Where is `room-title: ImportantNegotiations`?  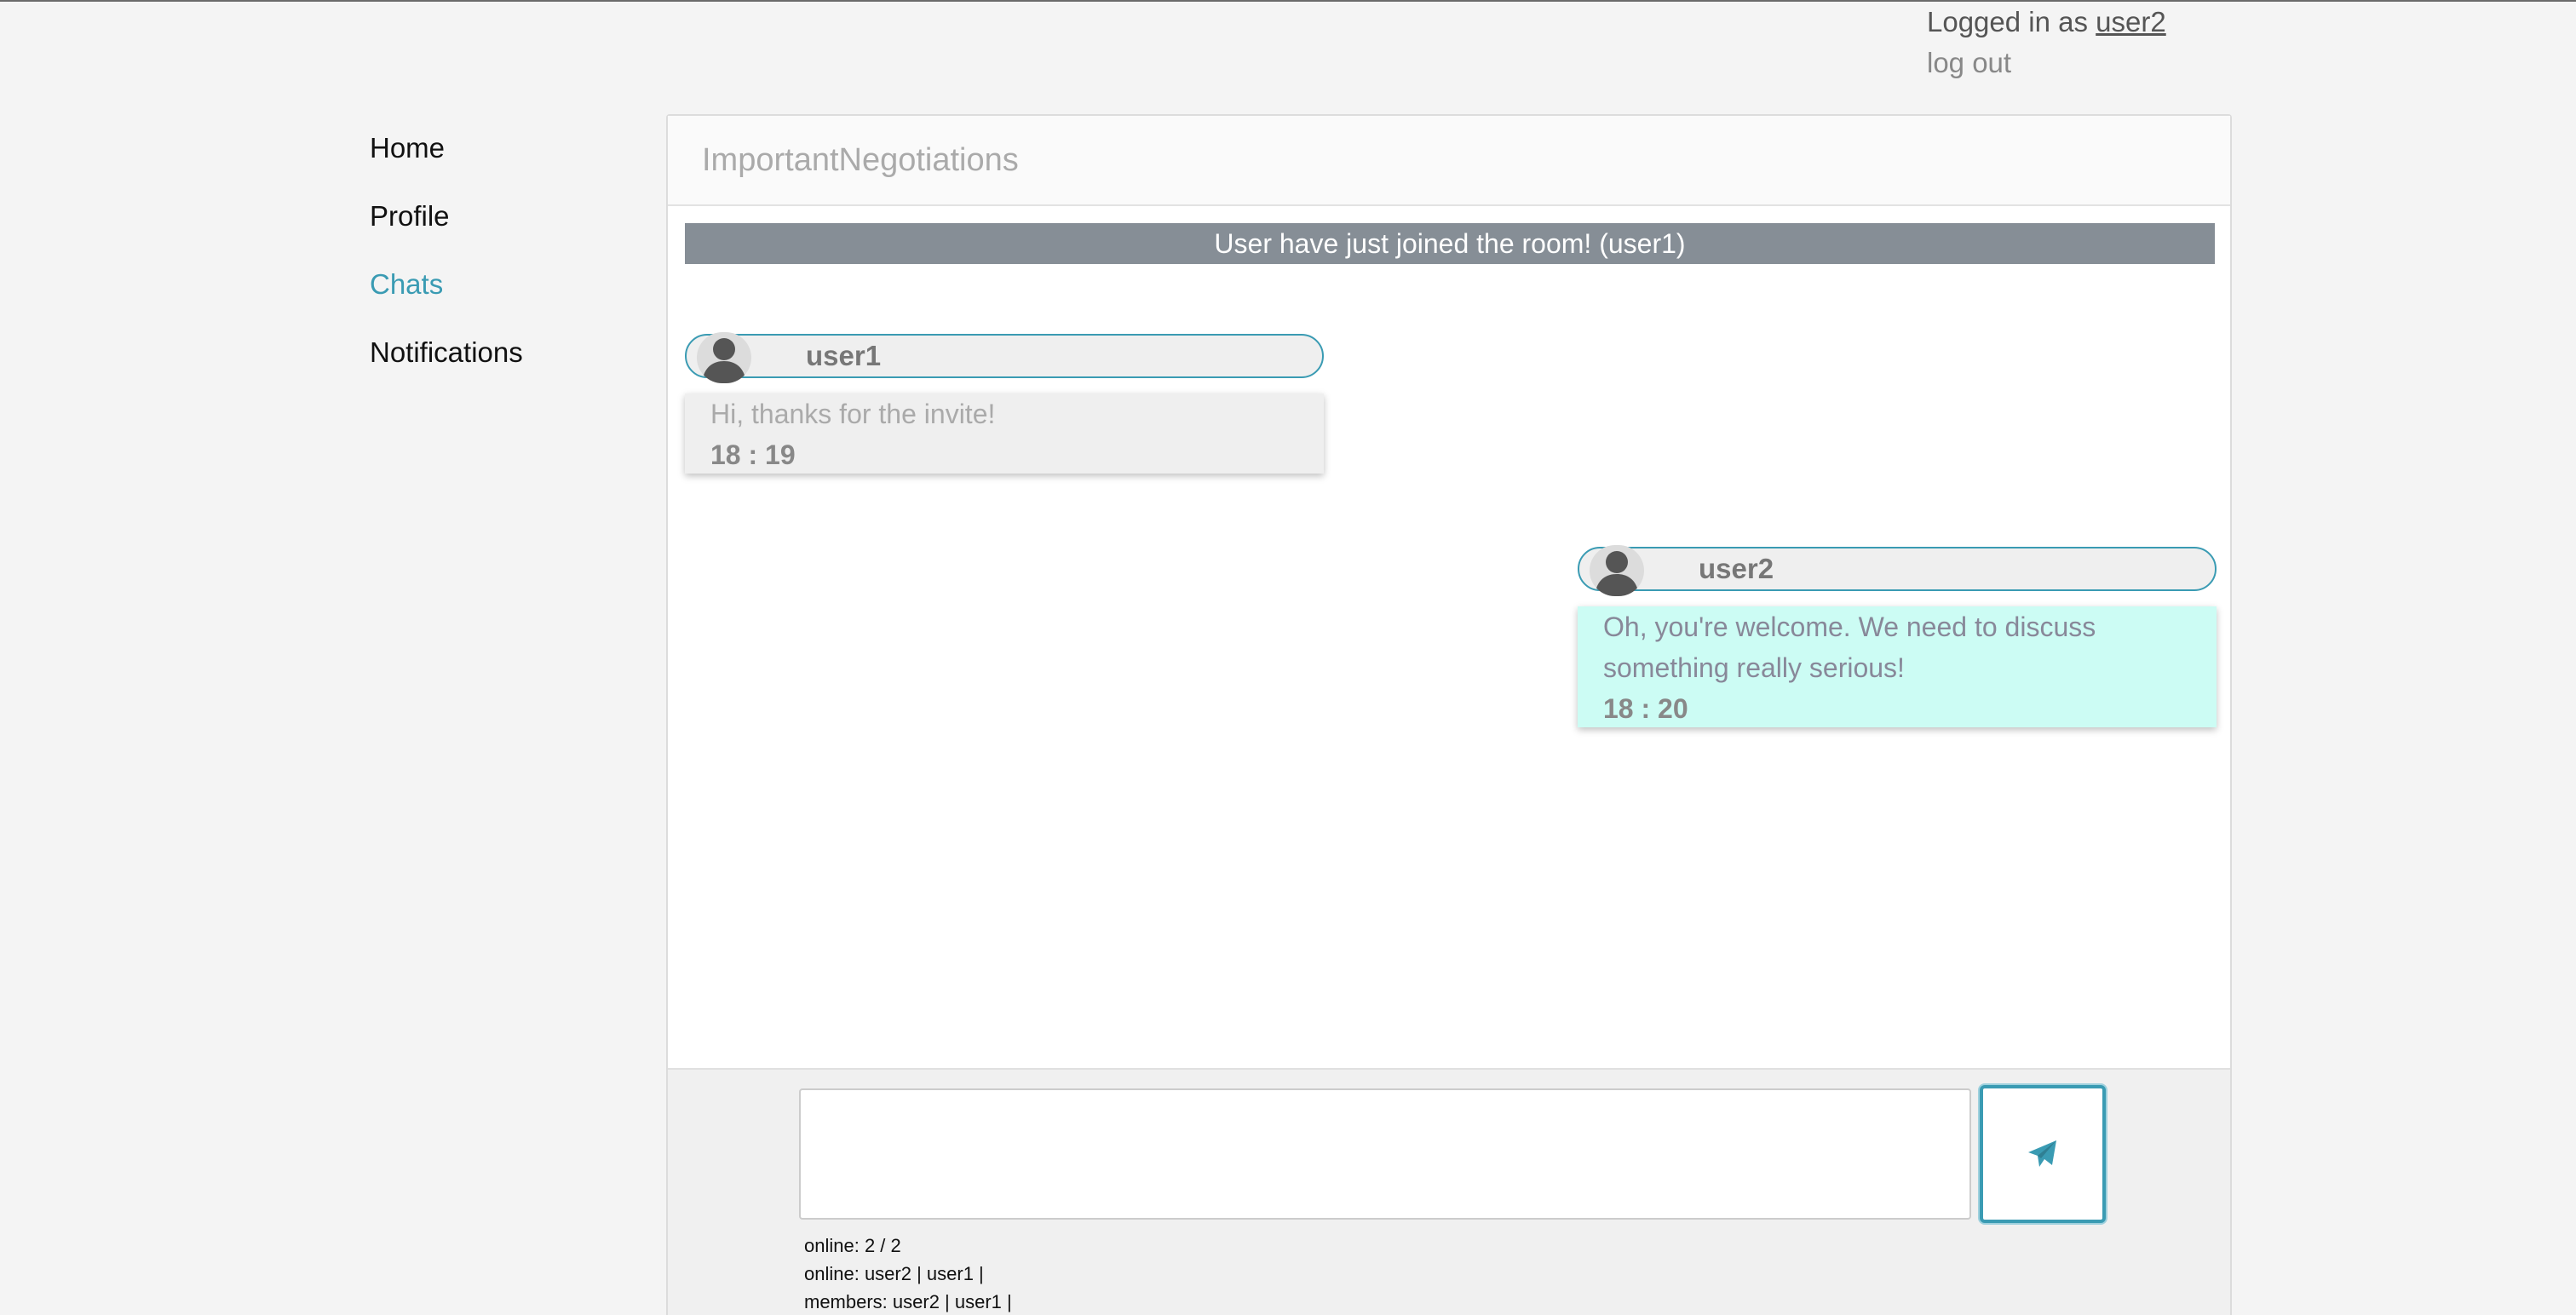 room-title: ImportantNegotiations is located at coordinates (1449, 161).